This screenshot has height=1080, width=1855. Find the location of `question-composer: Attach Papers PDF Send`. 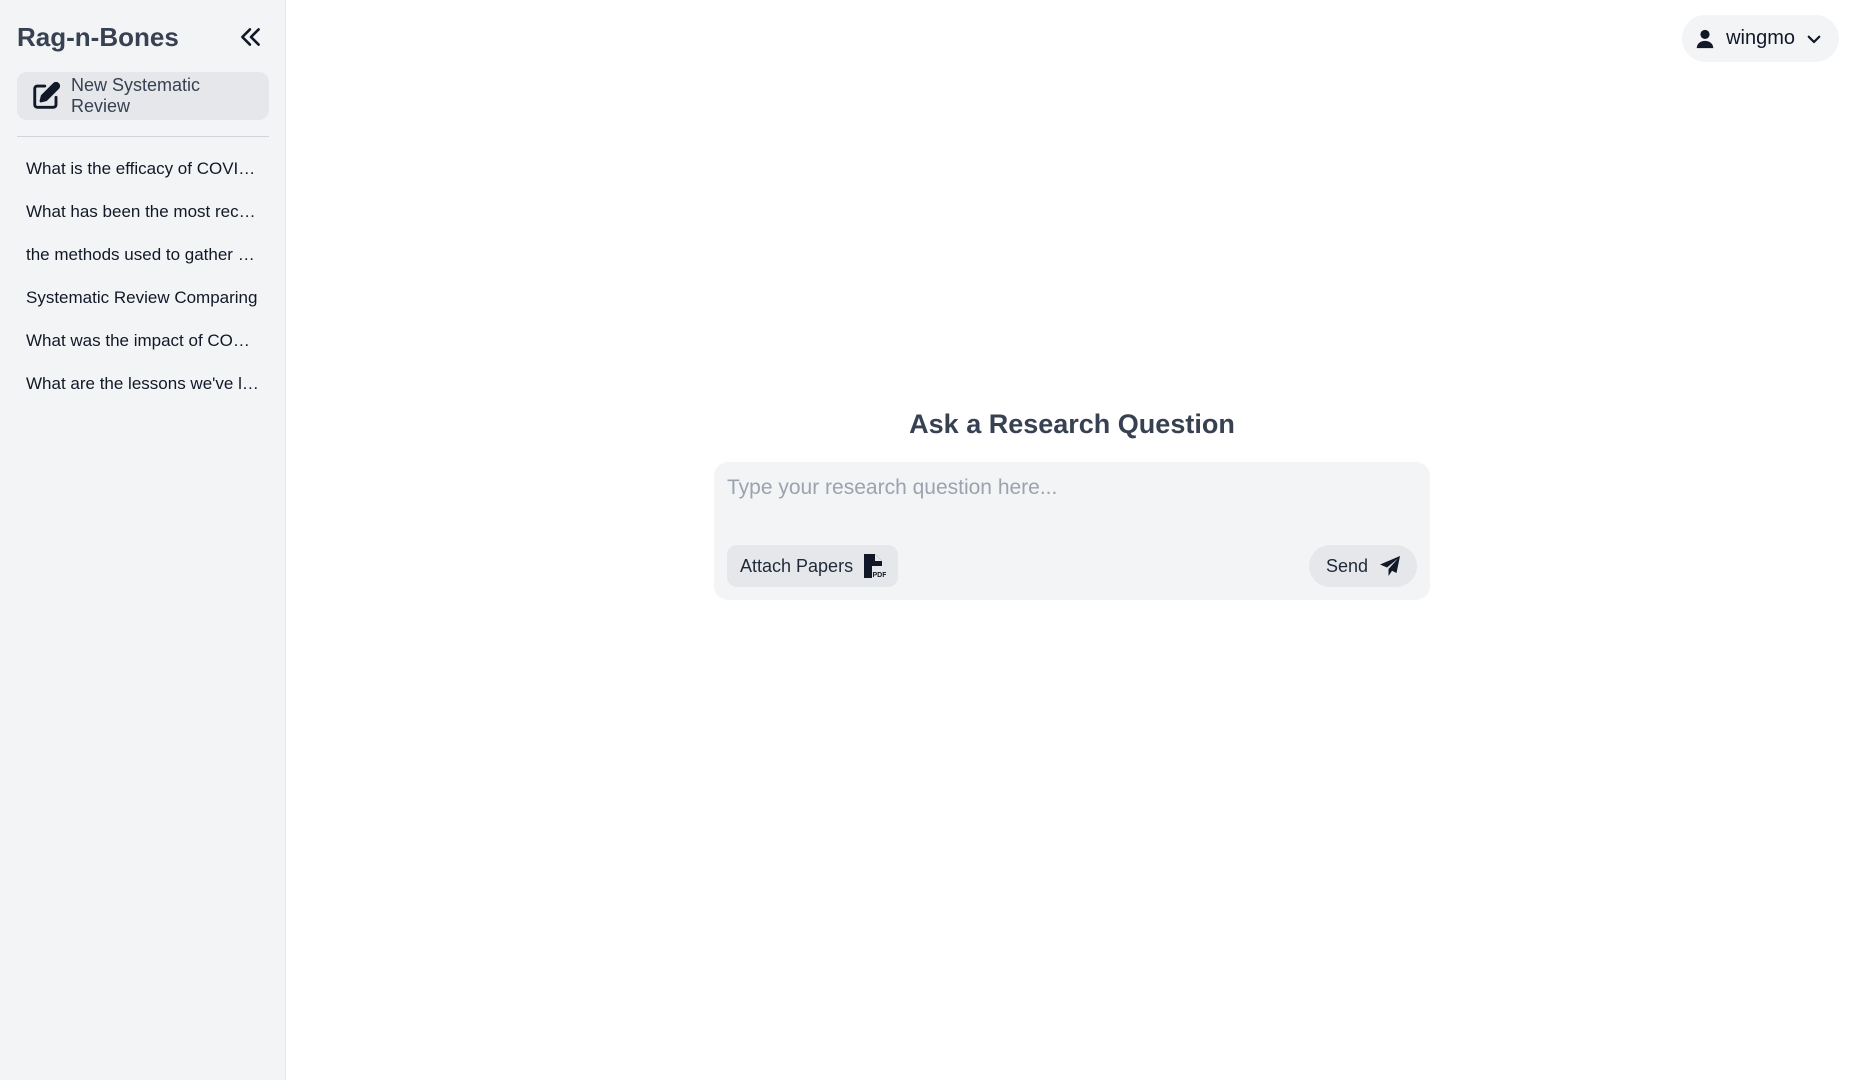

question-composer: Attach Papers PDF Send is located at coordinates (1072, 531).